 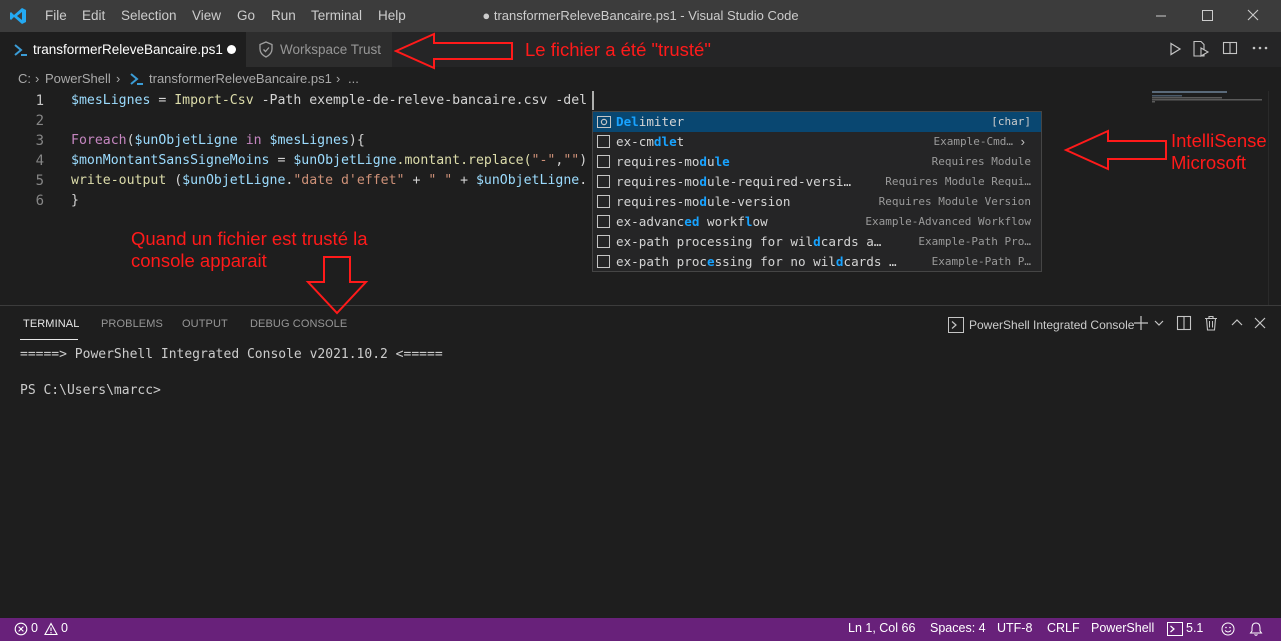 What do you see at coordinates (711, 261) in the screenshot?
I see `suggestion-match: e` at bounding box center [711, 261].